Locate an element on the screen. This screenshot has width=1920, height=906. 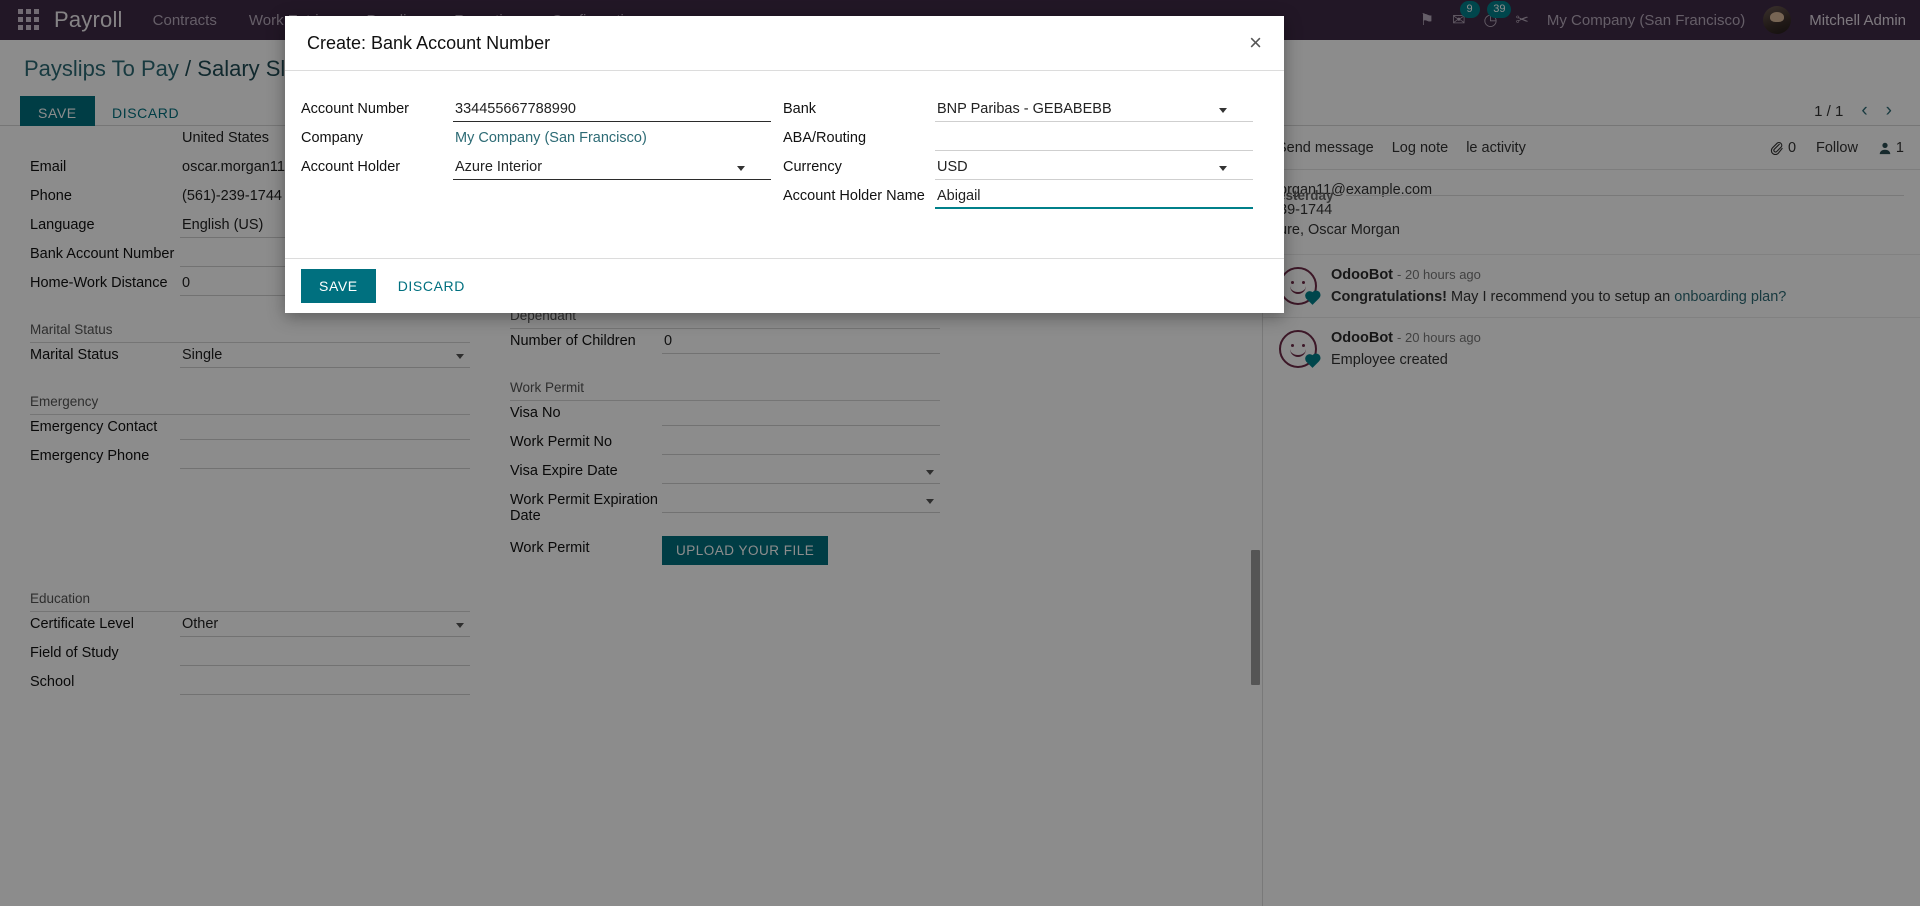
dialog-discard-button: DISCARD is located at coordinates (431, 286).